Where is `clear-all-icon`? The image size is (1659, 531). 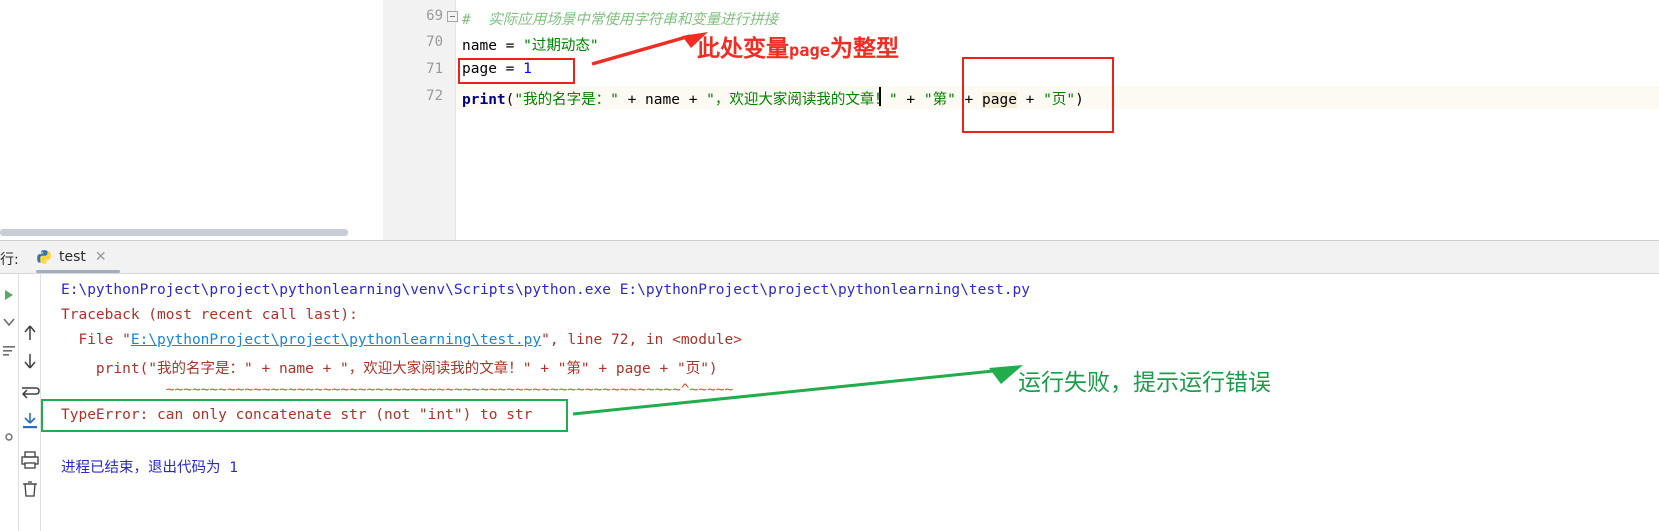 clear-all-icon is located at coordinates (30, 489).